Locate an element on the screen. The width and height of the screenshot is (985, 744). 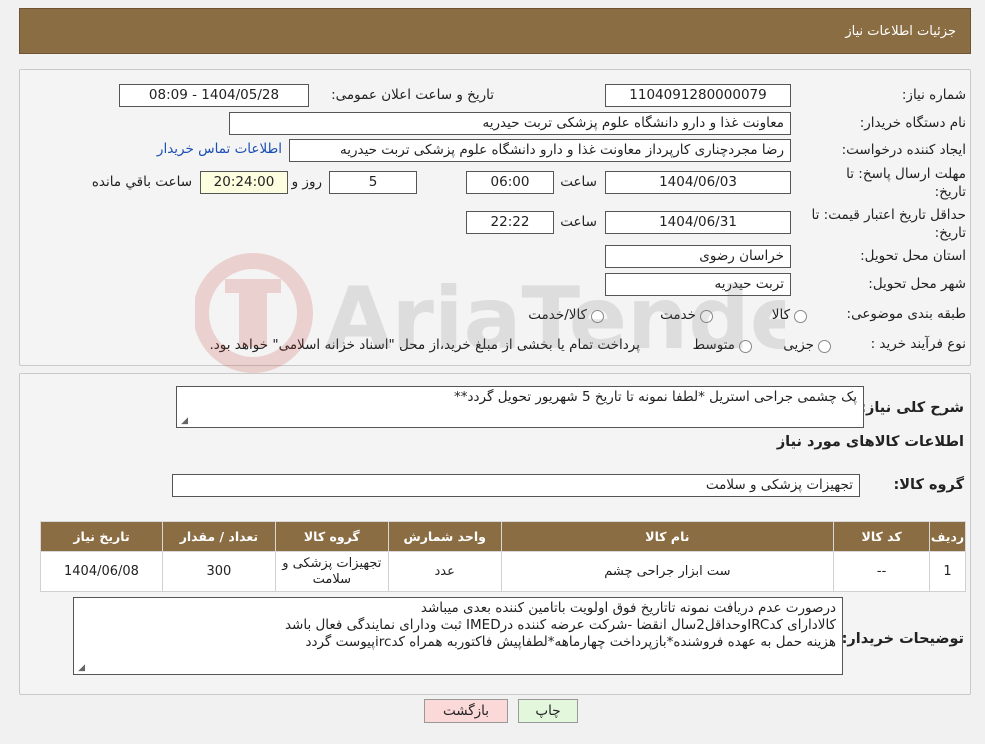
cell-name: ست ابزار جراحی چشم is located at coordinates (667, 571).